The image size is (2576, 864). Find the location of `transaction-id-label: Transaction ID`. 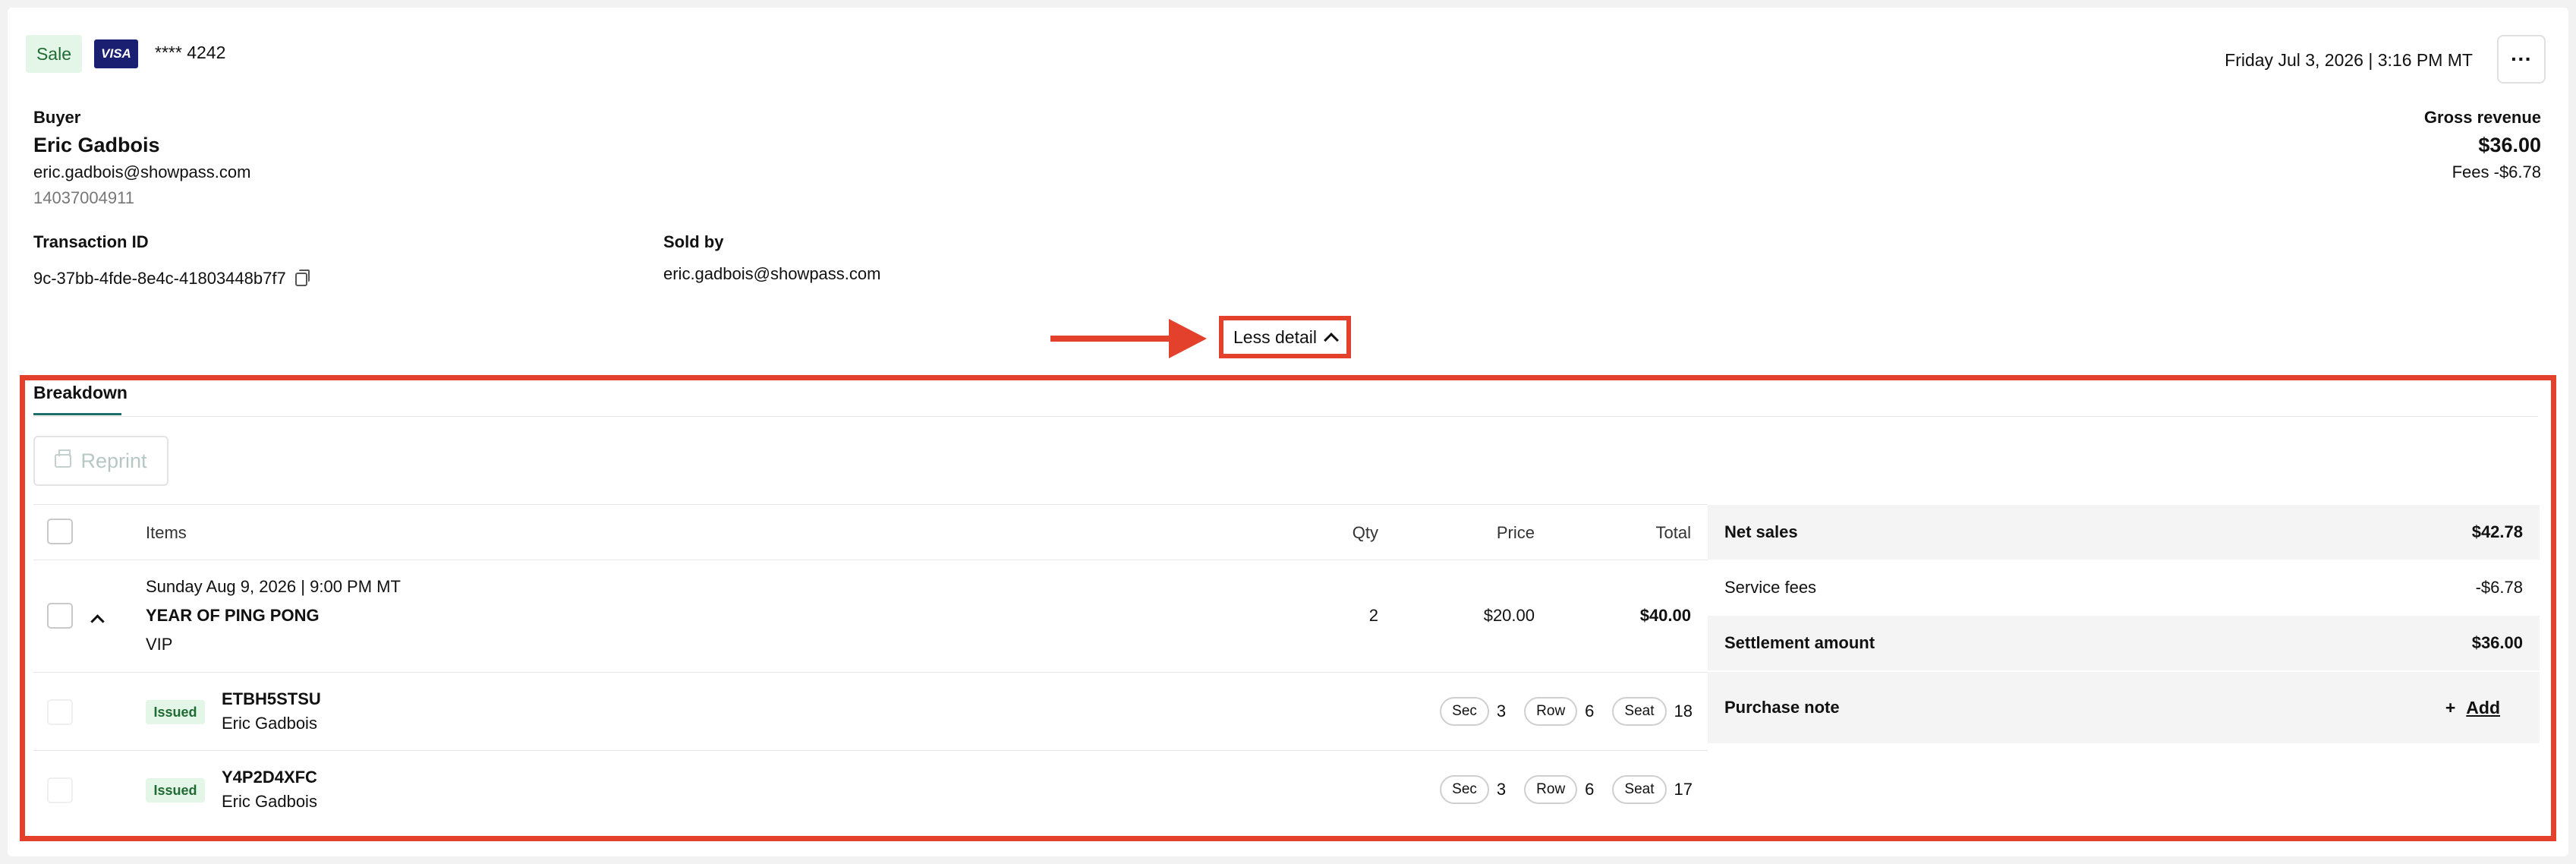

transaction-id-label: Transaction ID is located at coordinates (91, 241).